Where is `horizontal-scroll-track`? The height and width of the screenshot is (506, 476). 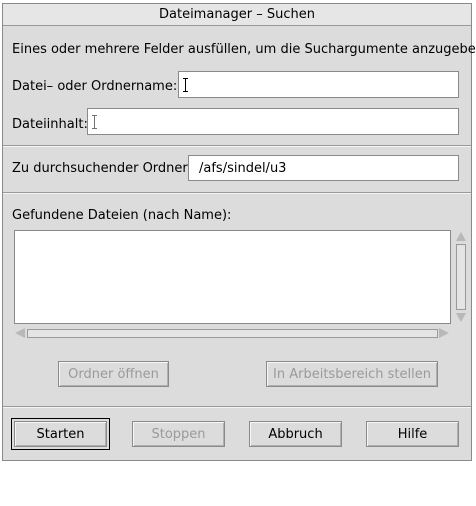
horizontal-scroll-track is located at coordinates (232, 333).